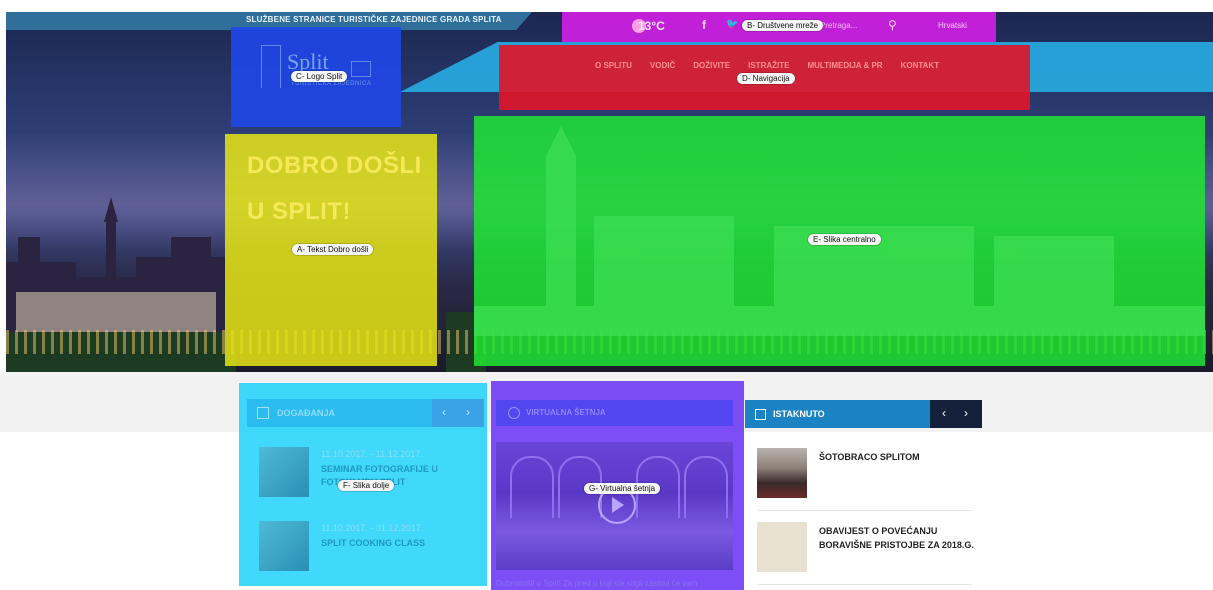 Image resolution: width=1213 pixels, height=590 pixels. Describe the element at coordinates (704, 25) in the screenshot. I see `facebook-icon: f` at that location.